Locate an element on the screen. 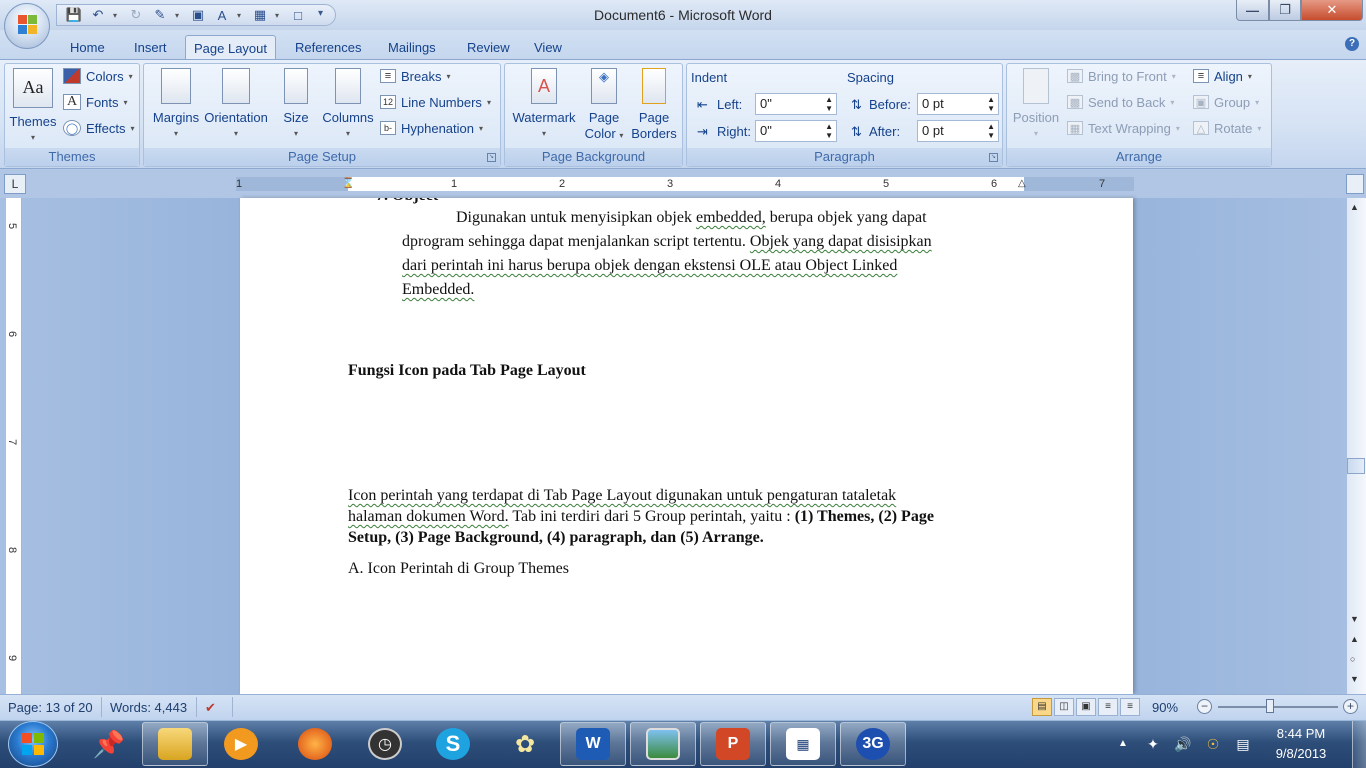 The height and width of the screenshot is (768, 1366). vertical-ruler: 5 6 7 8 9 is located at coordinates (14, 446).